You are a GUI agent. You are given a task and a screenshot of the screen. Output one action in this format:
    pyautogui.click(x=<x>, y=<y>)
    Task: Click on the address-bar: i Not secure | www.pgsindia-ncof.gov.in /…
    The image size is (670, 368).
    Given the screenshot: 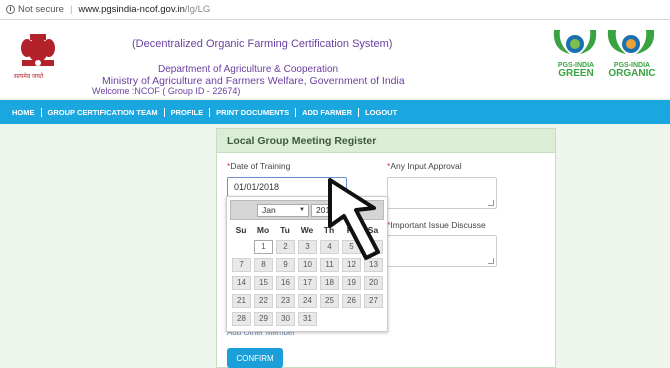 What is the action you would take?
    pyautogui.click(x=335, y=10)
    